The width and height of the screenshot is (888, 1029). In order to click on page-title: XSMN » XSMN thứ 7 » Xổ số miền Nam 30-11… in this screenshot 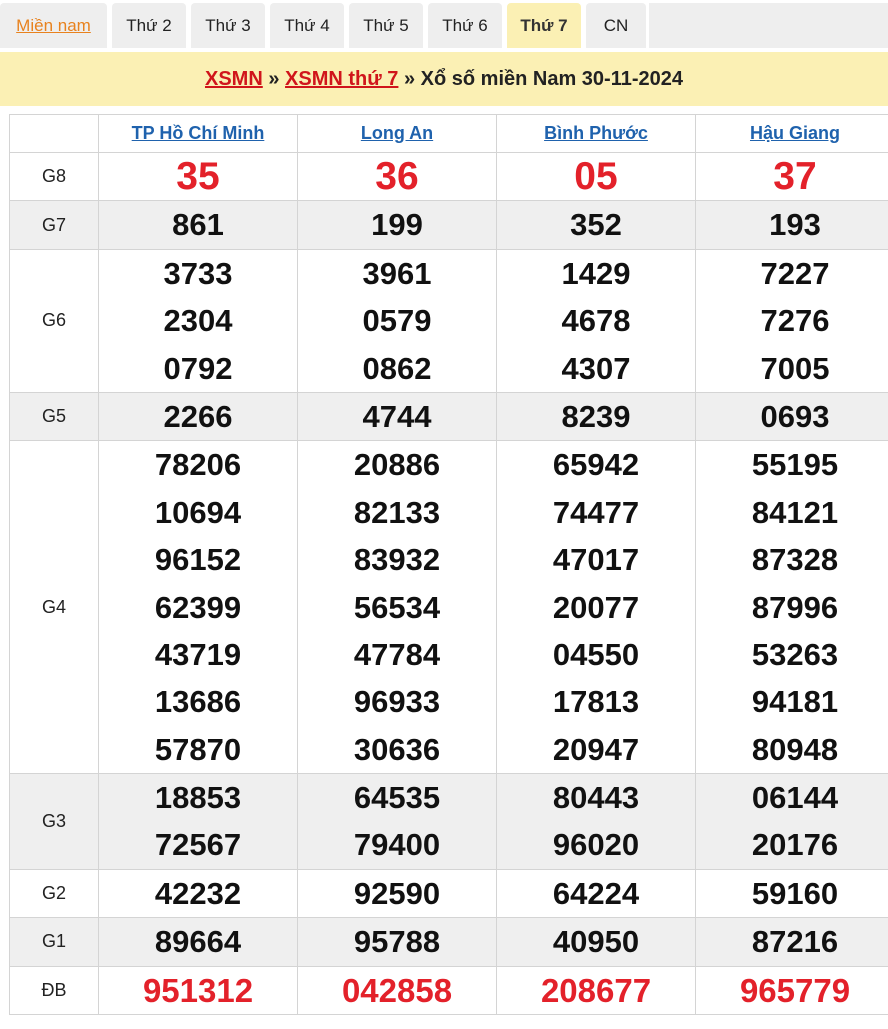, I will do `click(444, 79)`.